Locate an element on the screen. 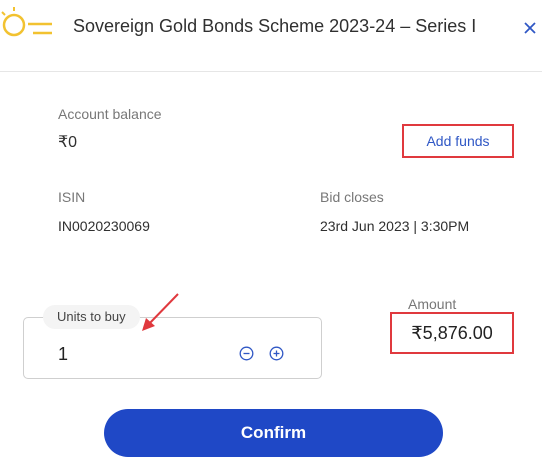 Image resolution: width=542 pixels, height=465 pixels. close-icon is located at coordinates (530, 27).